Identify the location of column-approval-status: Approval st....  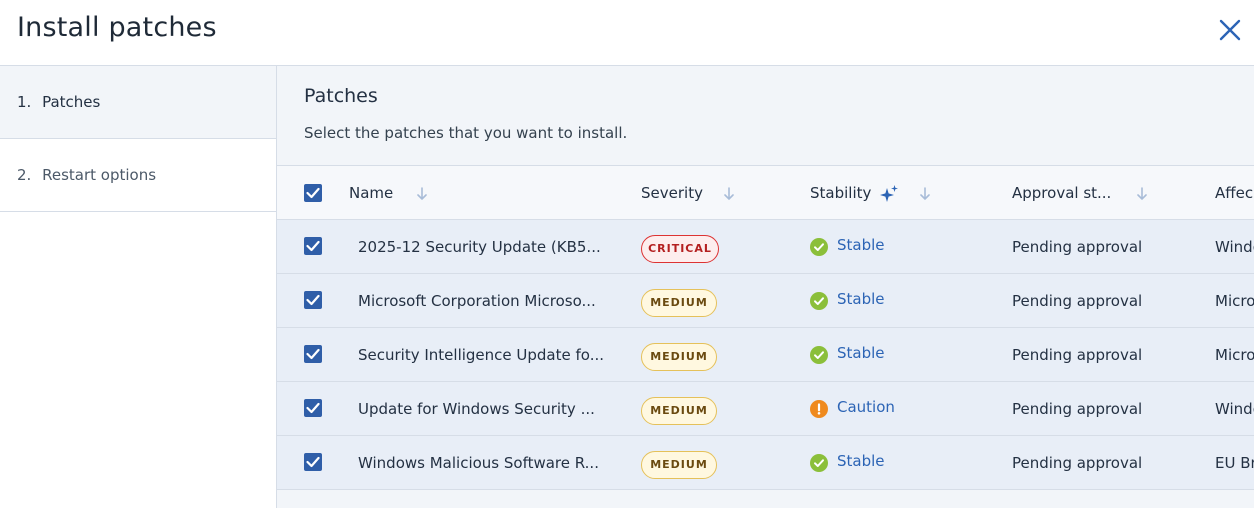
(1061, 193).